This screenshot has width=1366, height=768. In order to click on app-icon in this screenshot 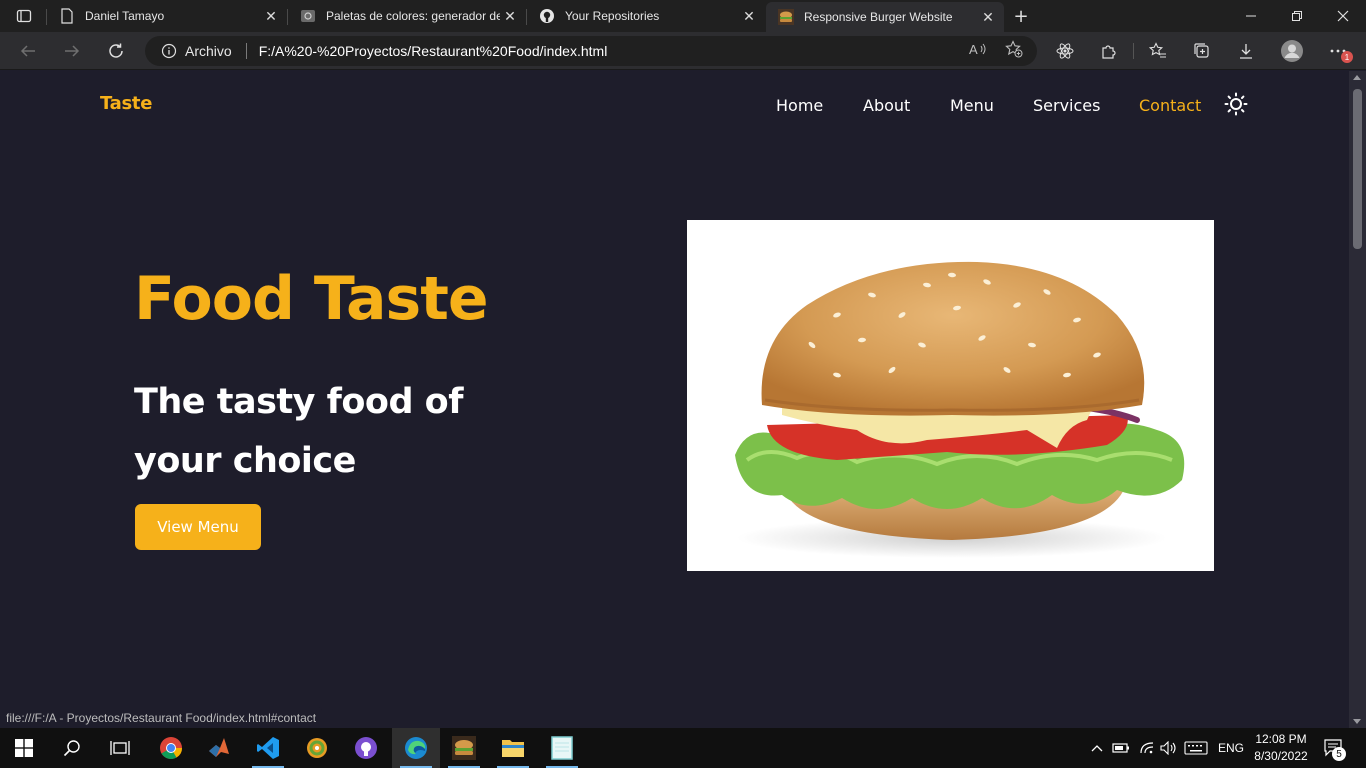, I will do `click(317, 748)`.